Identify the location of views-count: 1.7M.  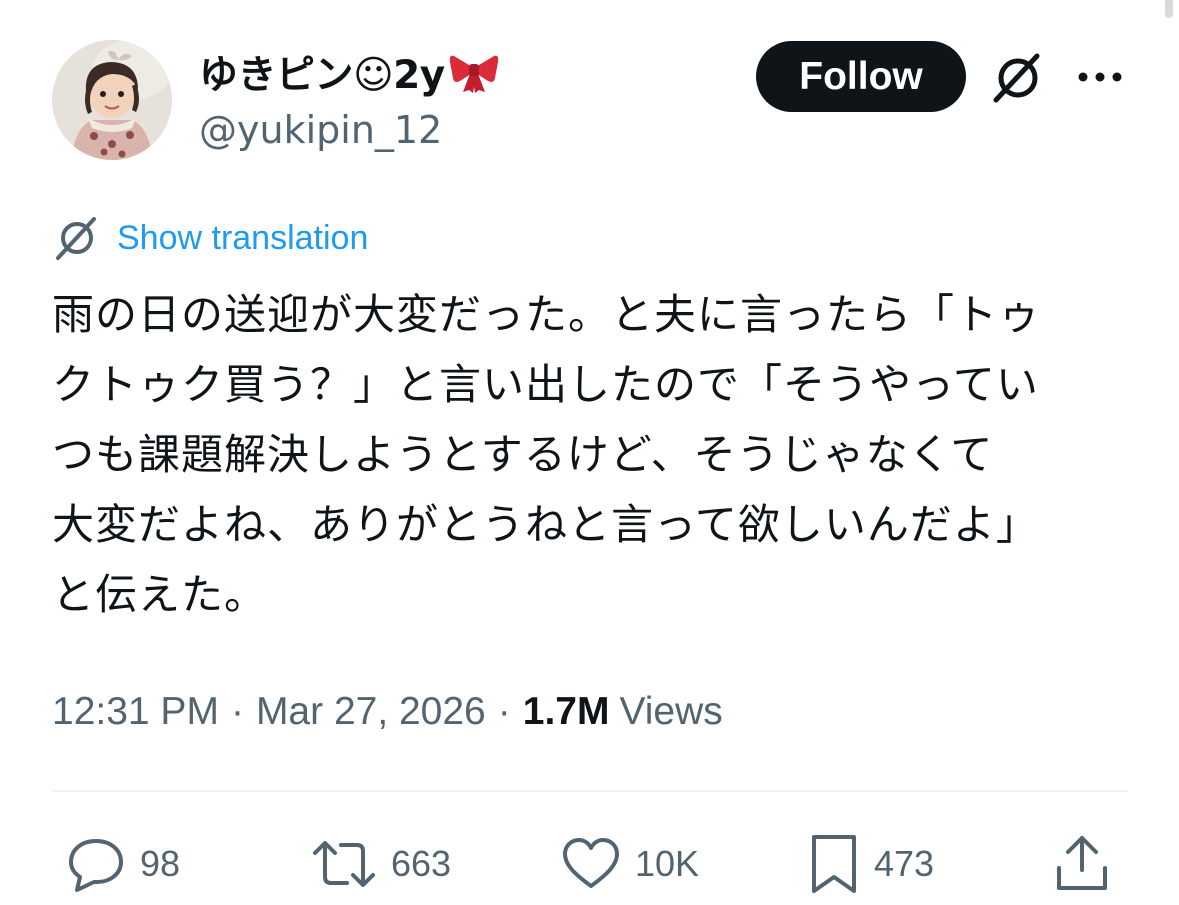
(566, 711).